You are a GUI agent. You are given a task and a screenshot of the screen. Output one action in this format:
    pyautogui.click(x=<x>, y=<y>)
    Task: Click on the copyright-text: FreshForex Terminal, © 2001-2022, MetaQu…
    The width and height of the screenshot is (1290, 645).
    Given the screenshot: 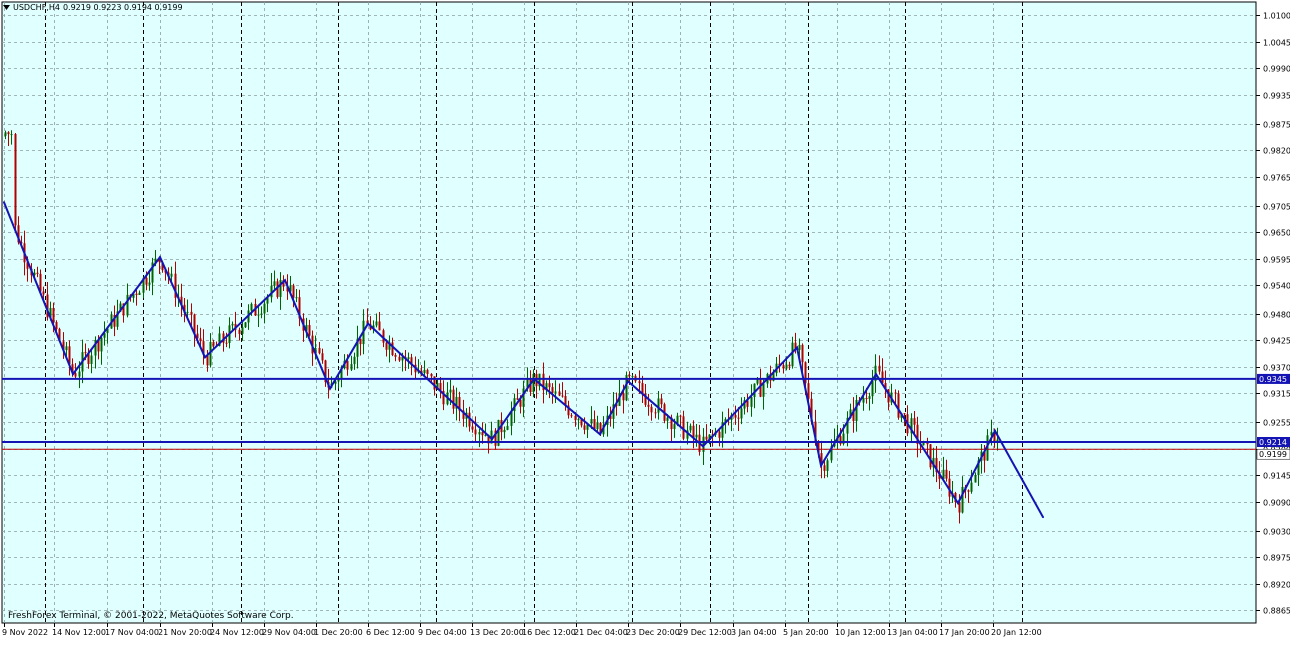 What is the action you would take?
    pyautogui.click(x=151, y=616)
    